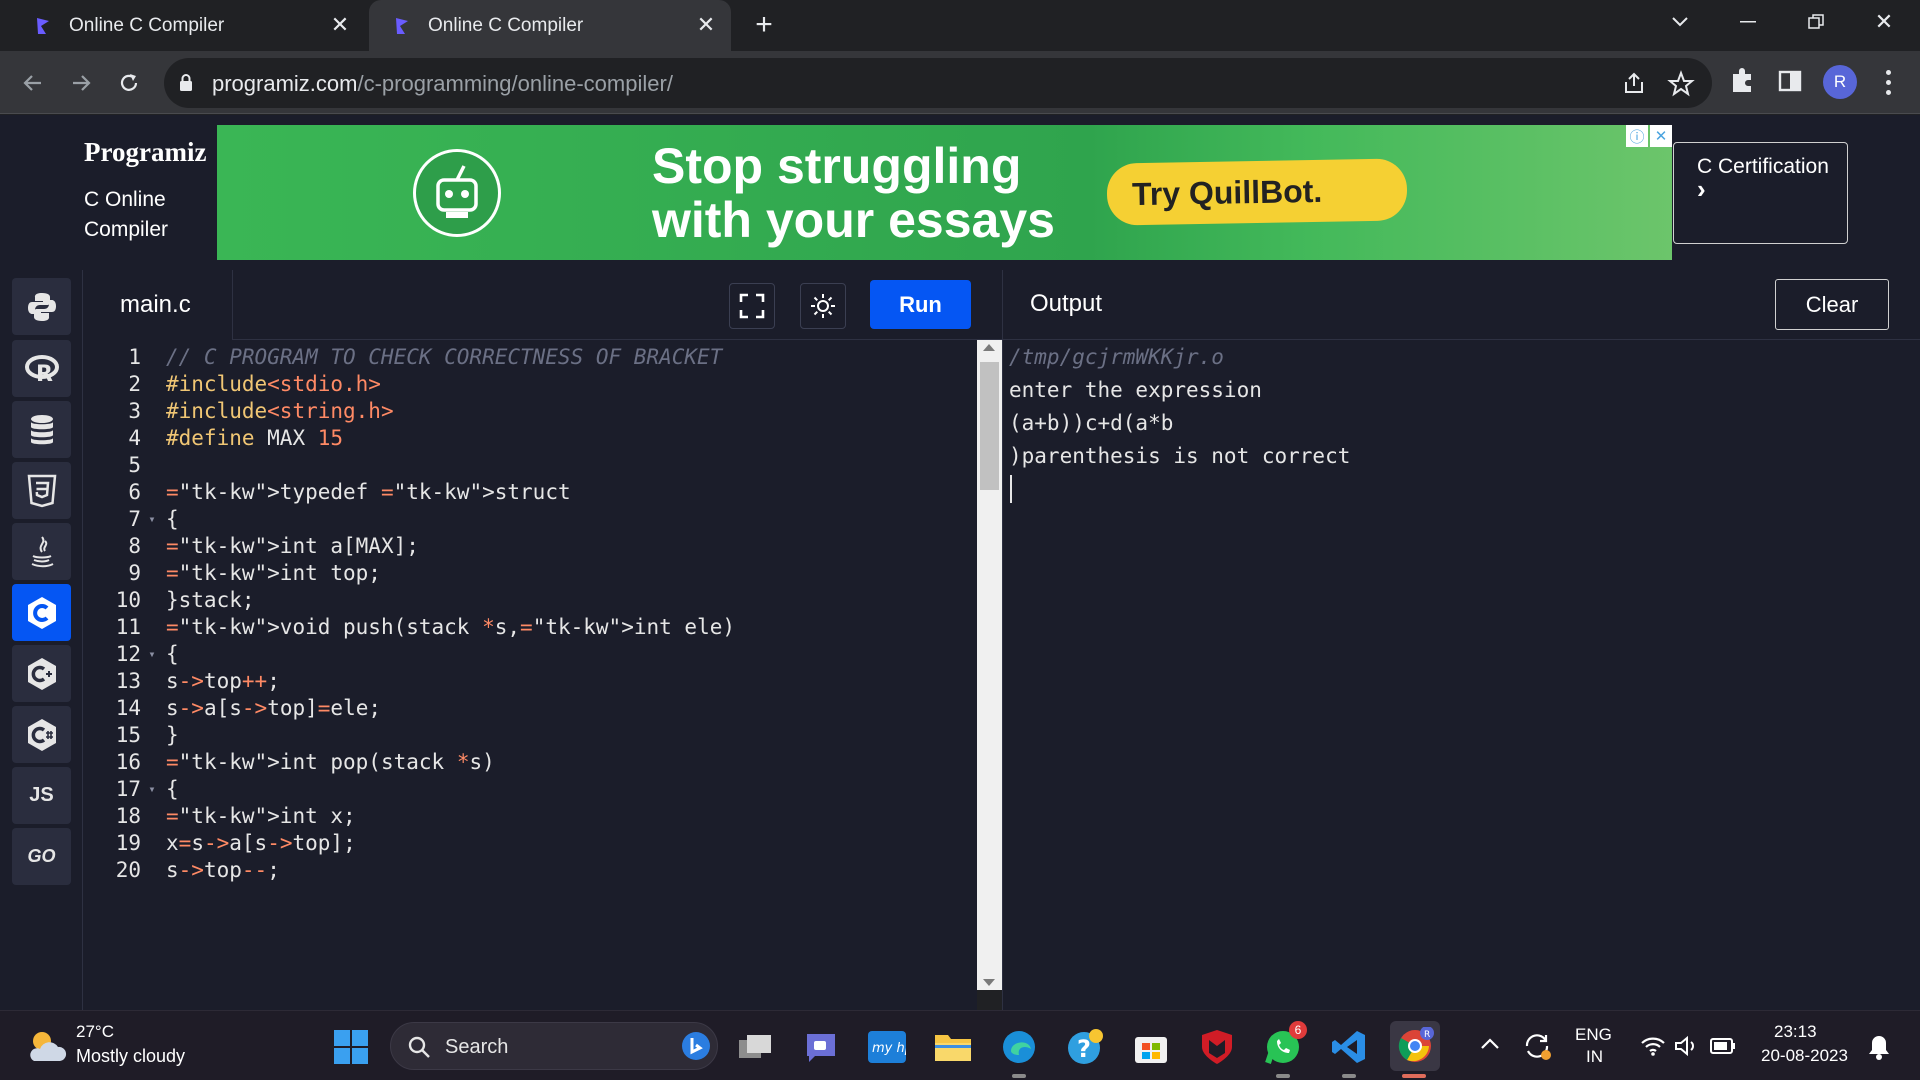  Describe the element at coordinates (41, 551) in the screenshot. I see `java-language-button` at that location.